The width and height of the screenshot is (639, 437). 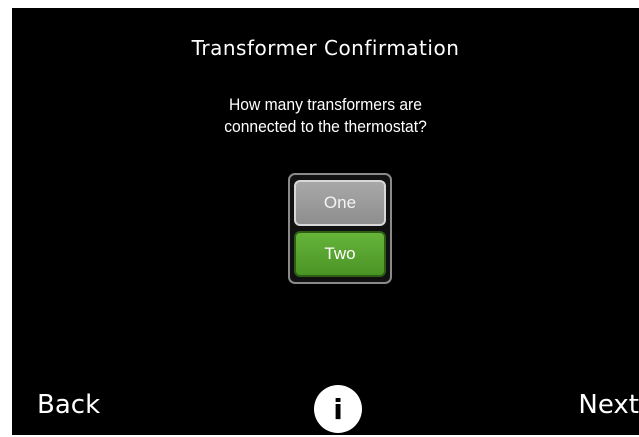 What do you see at coordinates (340, 254) in the screenshot?
I see `option-two-button: Two` at bounding box center [340, 254].